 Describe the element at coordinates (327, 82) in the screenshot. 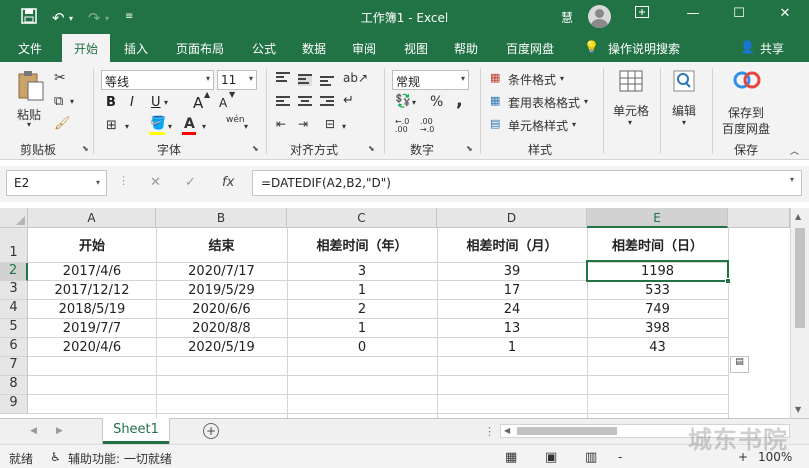

I see `bottom-align-icon` at that location.